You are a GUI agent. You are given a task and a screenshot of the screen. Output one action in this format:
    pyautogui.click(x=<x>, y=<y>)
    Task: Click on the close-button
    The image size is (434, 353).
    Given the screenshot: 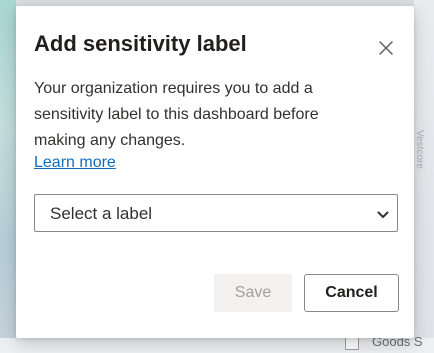 What is the action you would take?
    pyautogui.click(x=386, y=48)
    